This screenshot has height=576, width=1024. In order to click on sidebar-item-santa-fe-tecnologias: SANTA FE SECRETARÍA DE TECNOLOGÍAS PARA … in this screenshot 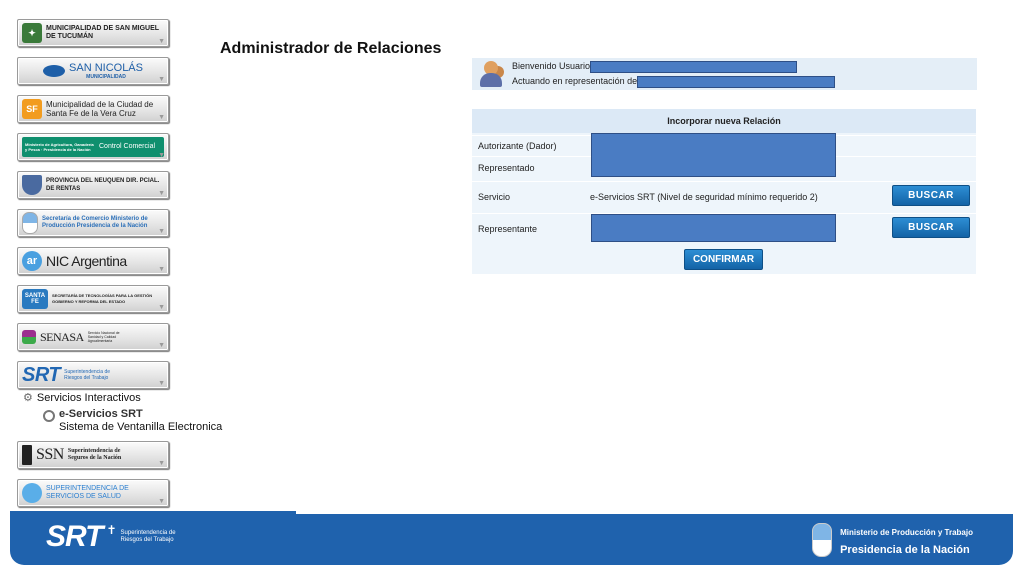, I will do `click(93, 299)`.